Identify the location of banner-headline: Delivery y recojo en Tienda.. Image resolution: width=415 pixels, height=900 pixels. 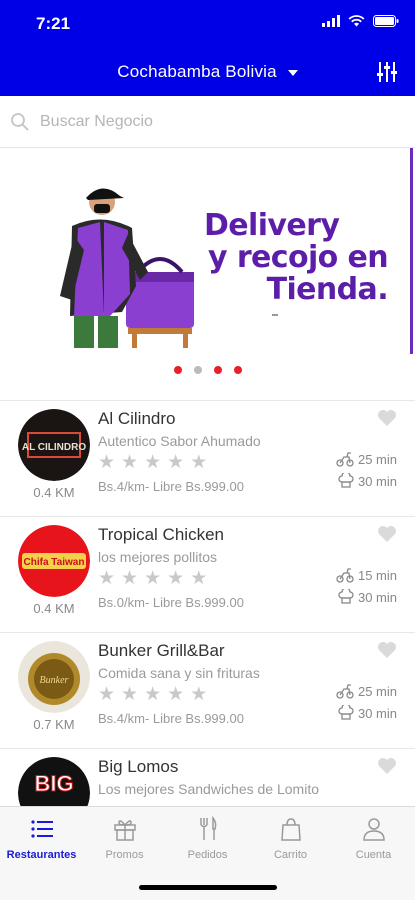
(292, 257).